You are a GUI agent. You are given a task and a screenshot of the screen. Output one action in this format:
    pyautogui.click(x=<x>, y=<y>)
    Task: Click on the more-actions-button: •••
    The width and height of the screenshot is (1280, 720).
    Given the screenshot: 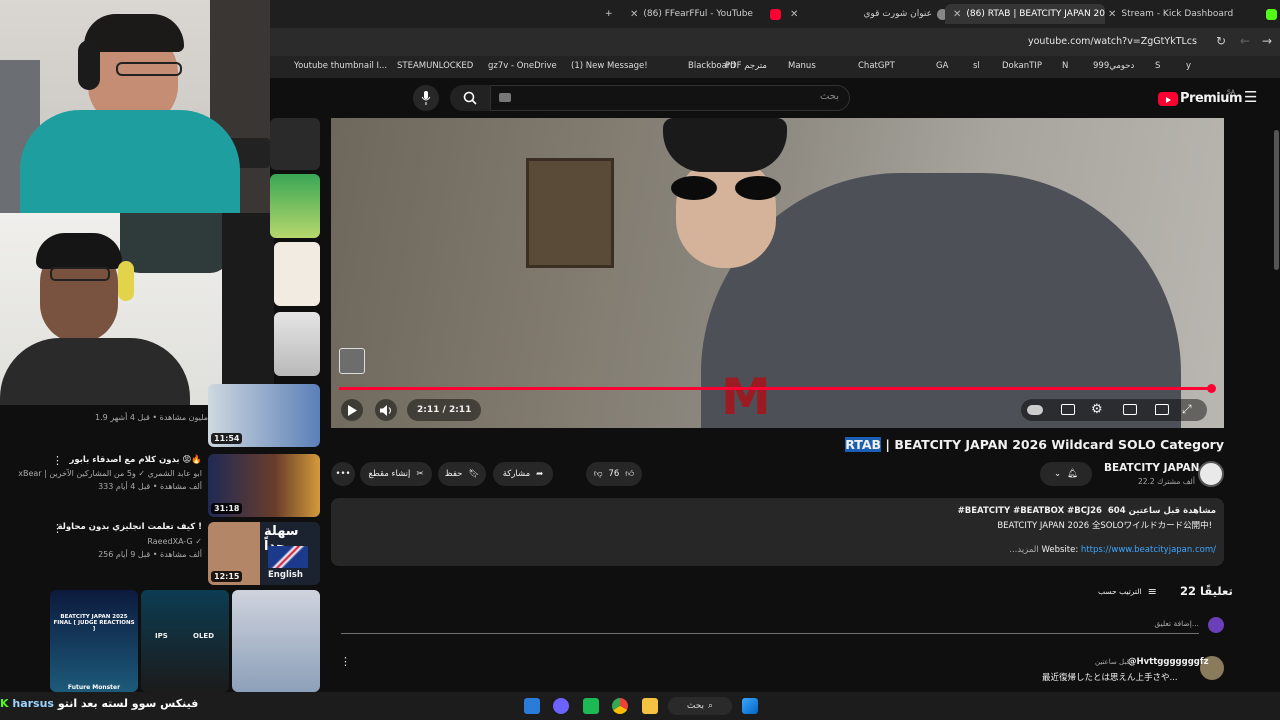 What is the action you would take?
    pyautogui.click(x=343, y=474)
    